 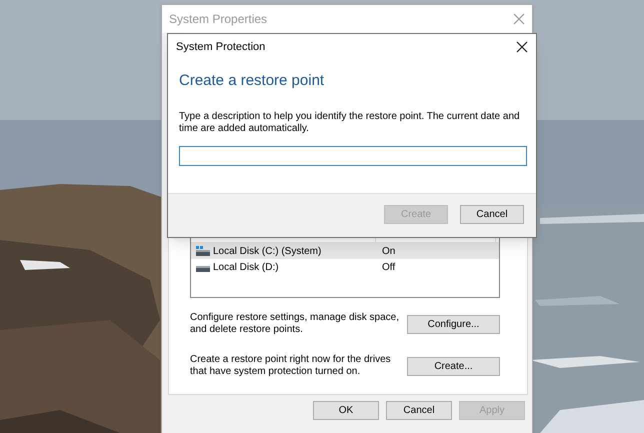 What do you see at coordinates (388, 251) in the screenshot?
I see `protection-status: On` at bounding box center [388, 251].